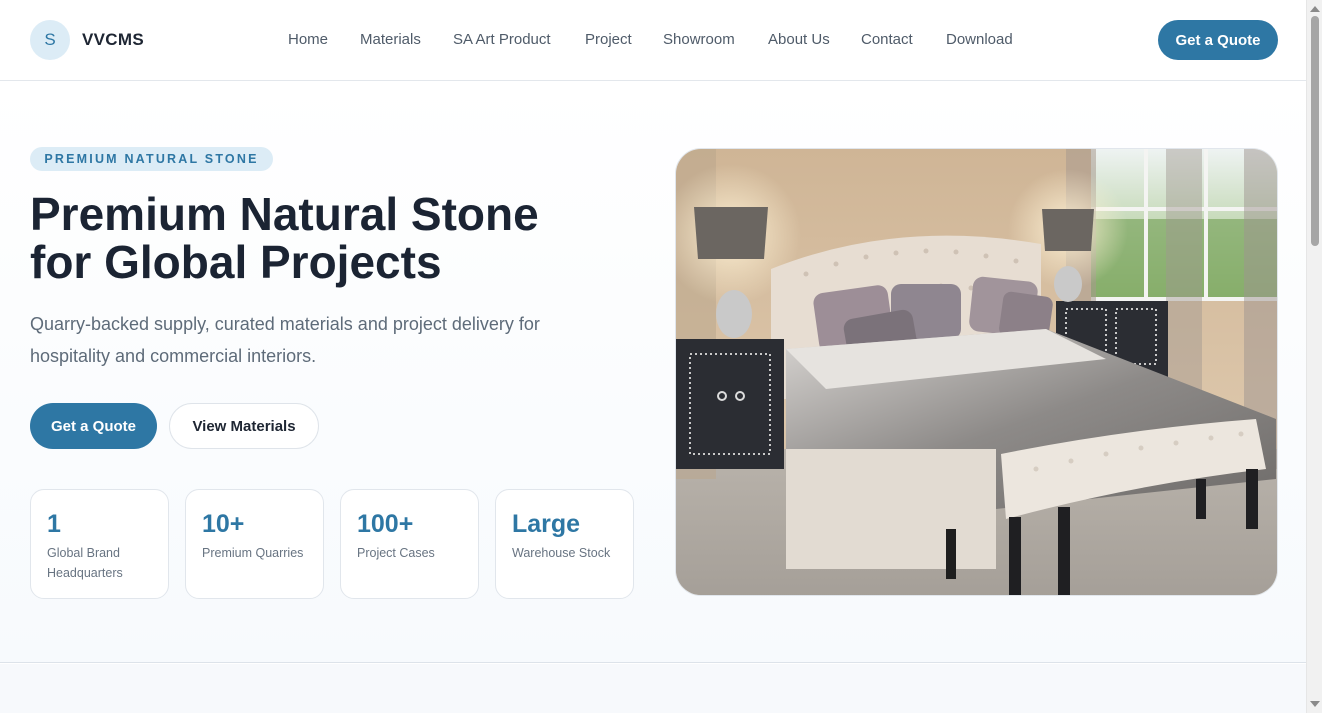 This screenshot has height=713, width=1322. What do you see at coordinates (308, 39) in the screenshot?
I see `nav-home: Home` at bounding box center [308, 39].